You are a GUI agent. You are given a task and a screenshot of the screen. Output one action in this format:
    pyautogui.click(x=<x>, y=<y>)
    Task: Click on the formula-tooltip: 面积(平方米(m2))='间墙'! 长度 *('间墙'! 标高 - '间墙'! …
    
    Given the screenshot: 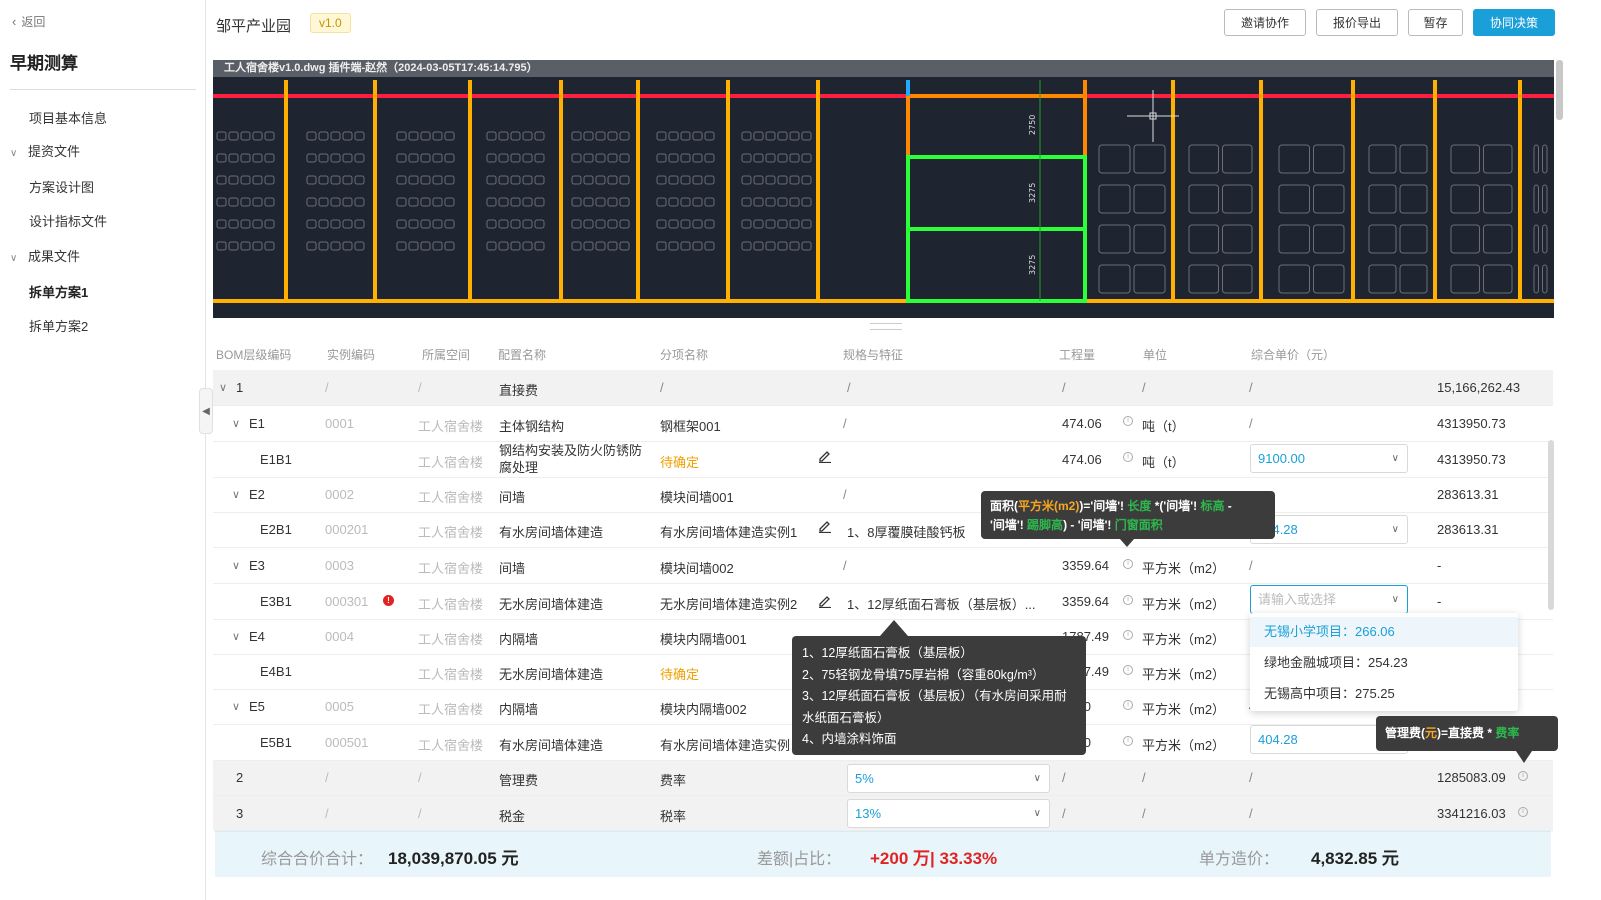 What is the action you would take?
    pyautogui.click(x=1128, y=515)
    